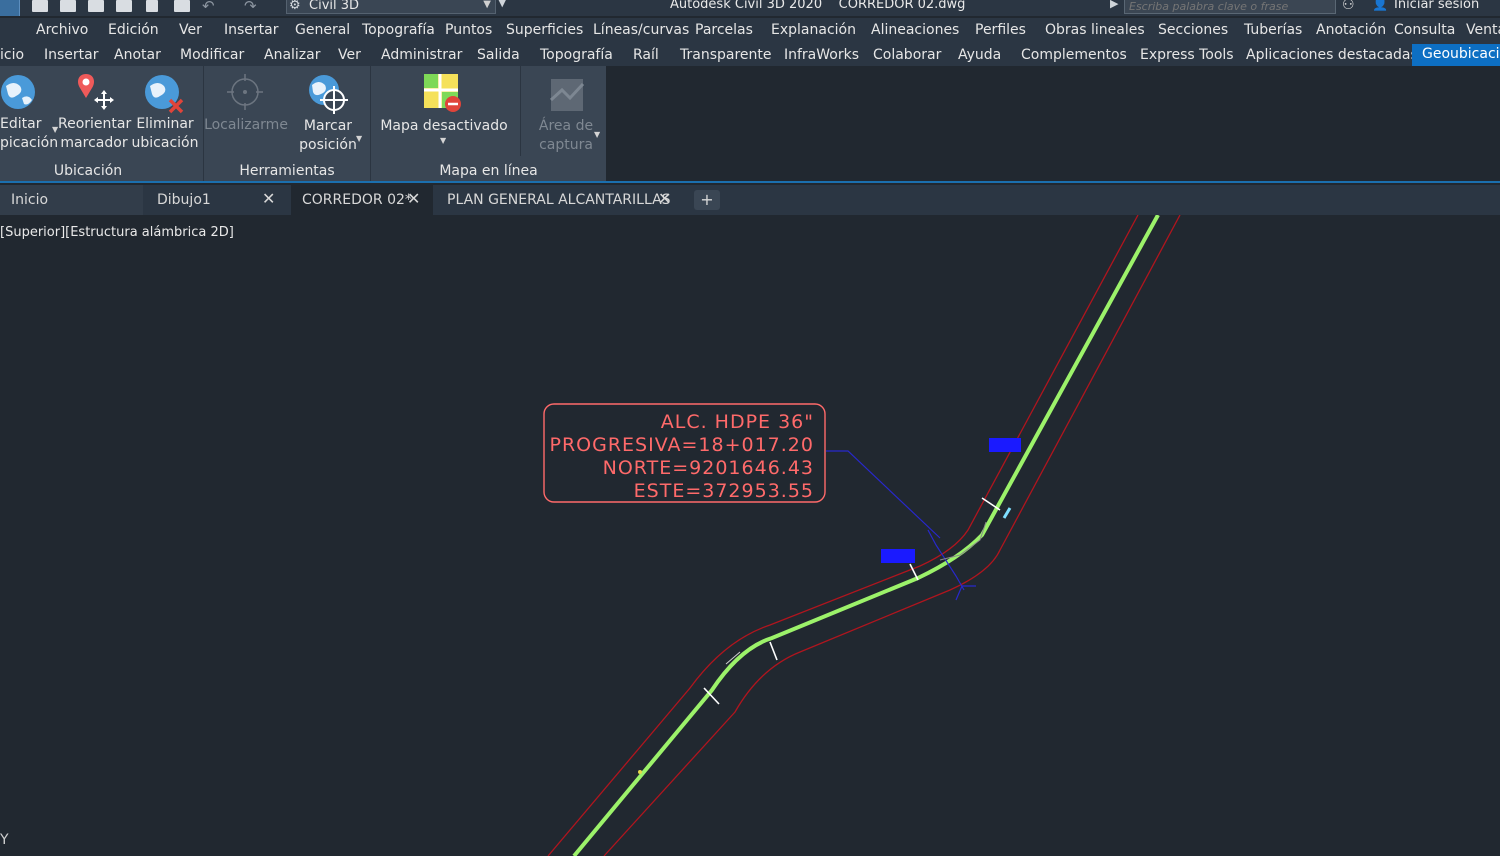  I want to click on search-expand-icon: ▶, so click(1114, 5).